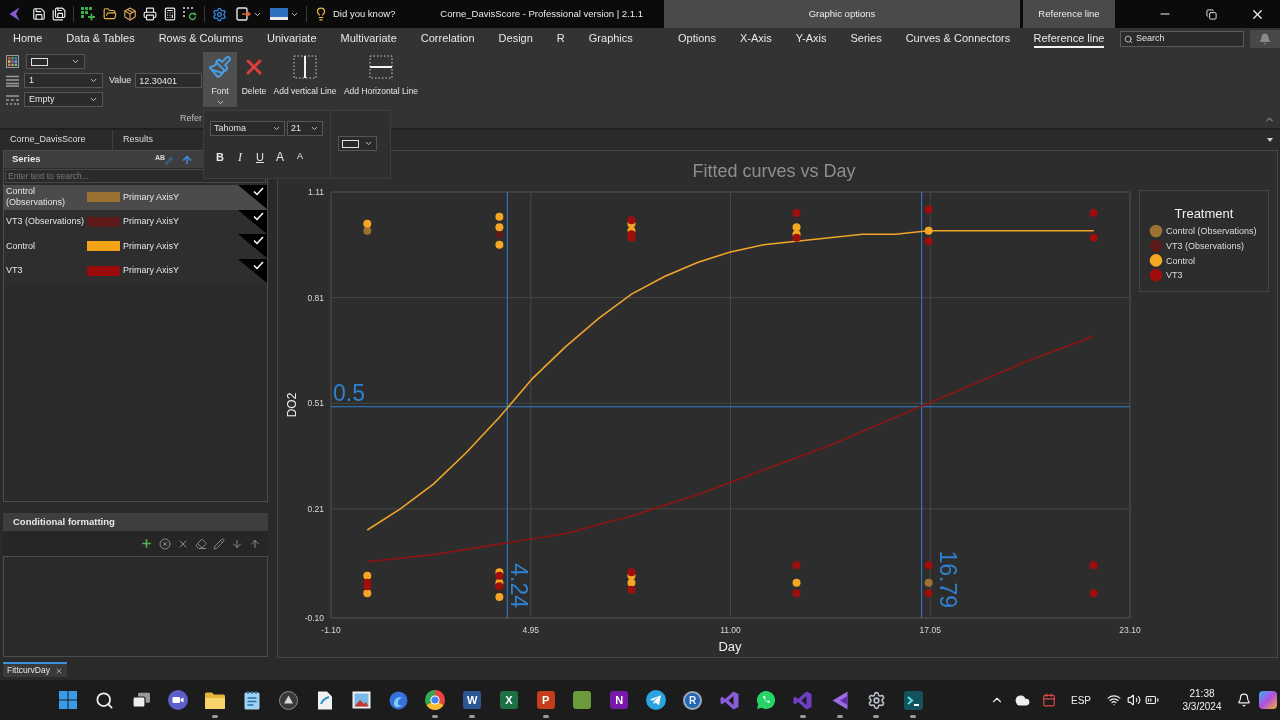  Describe the element at coordinates (314, 618) in the screenshot. I see `y-tick-label: -0.10` at that location.